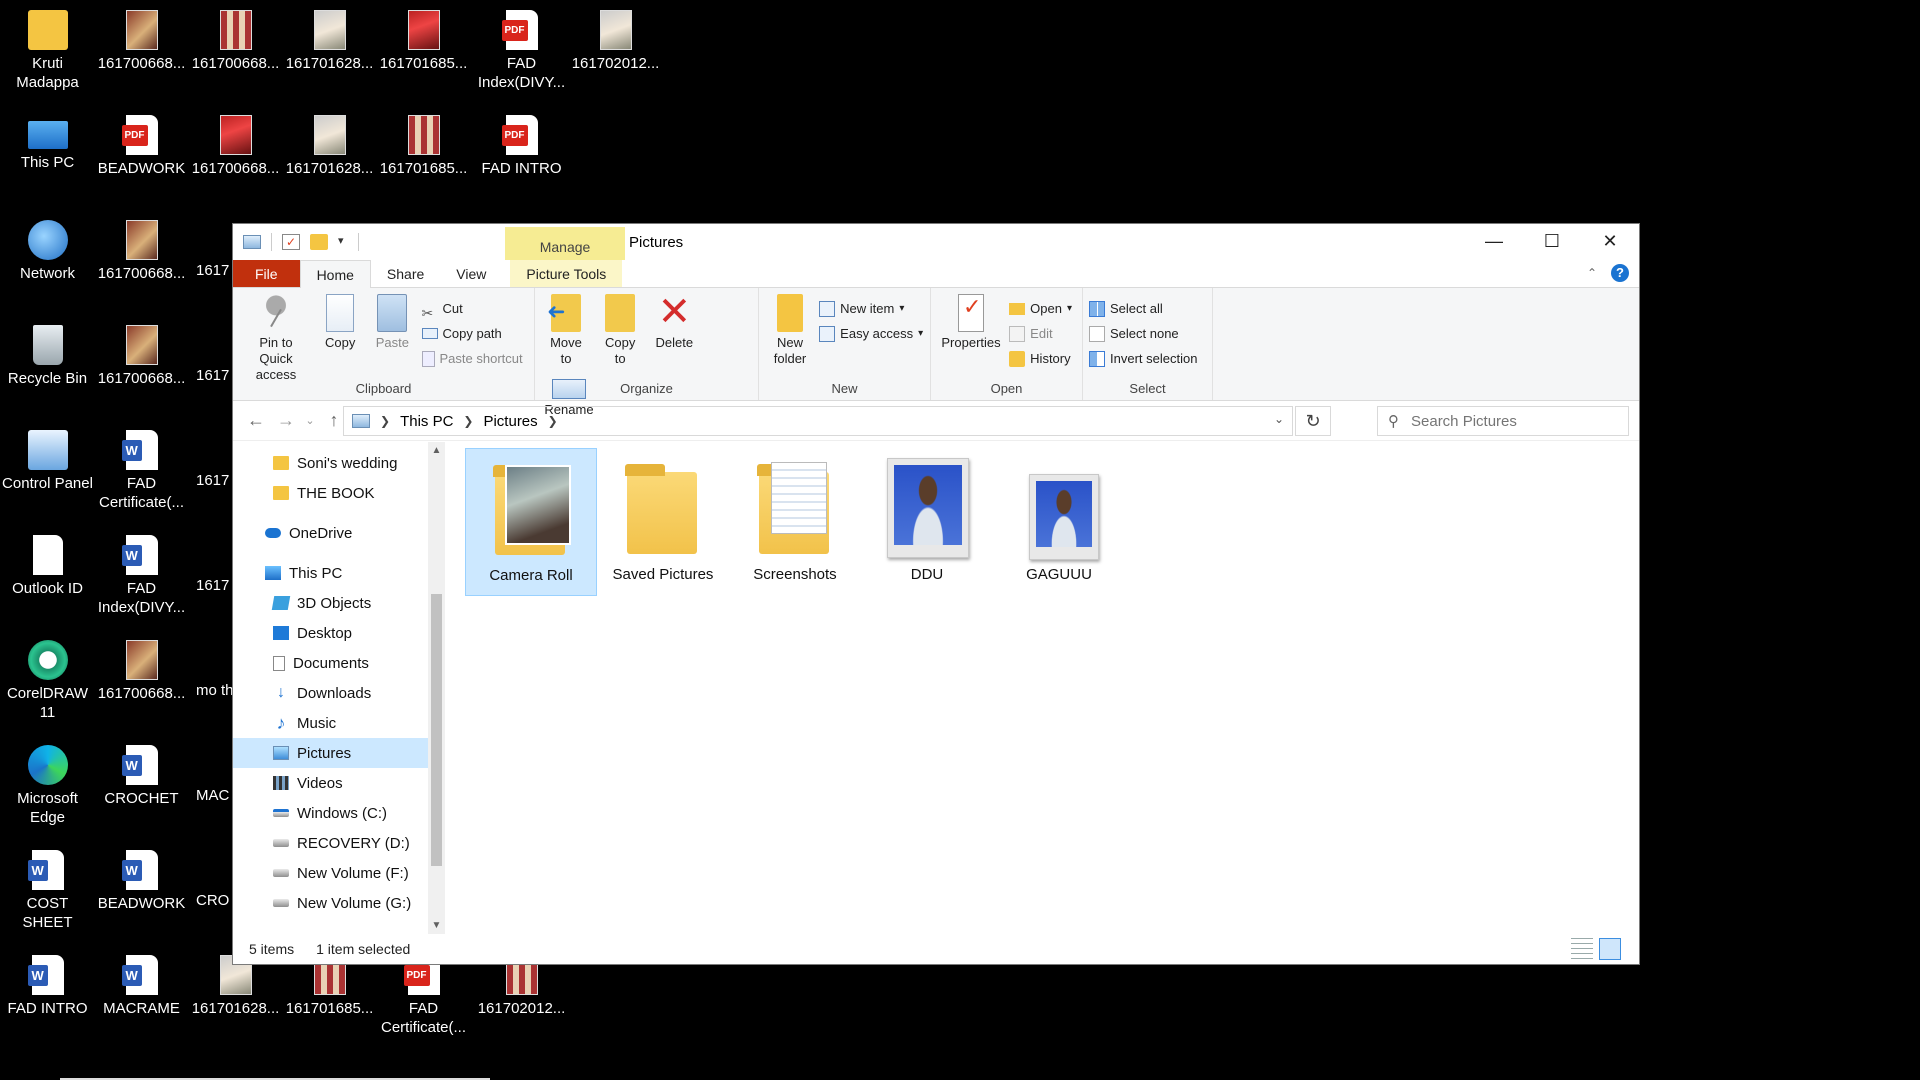 The height and width of the screenshot is (1080, 1920). What do you see at coordinates (310, 420) in the screenshot?
I see `recent-locations-button: ⌄` at bounding box center [310, 420].